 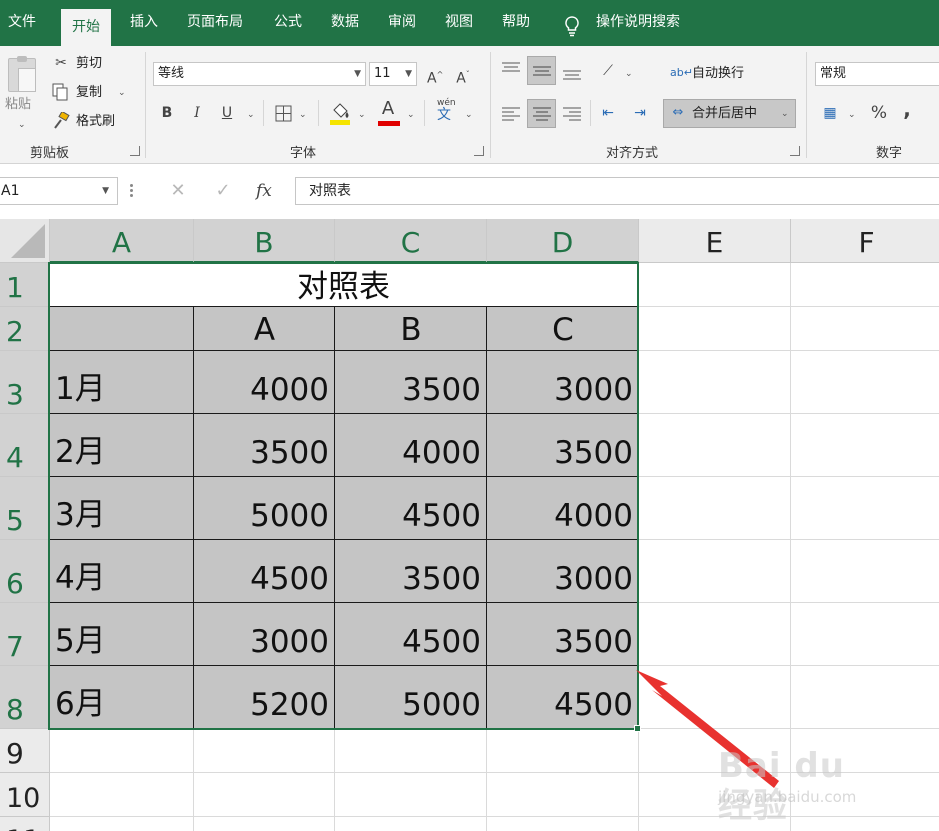 I want to click on paste-icon, so click(x=22, y=76).